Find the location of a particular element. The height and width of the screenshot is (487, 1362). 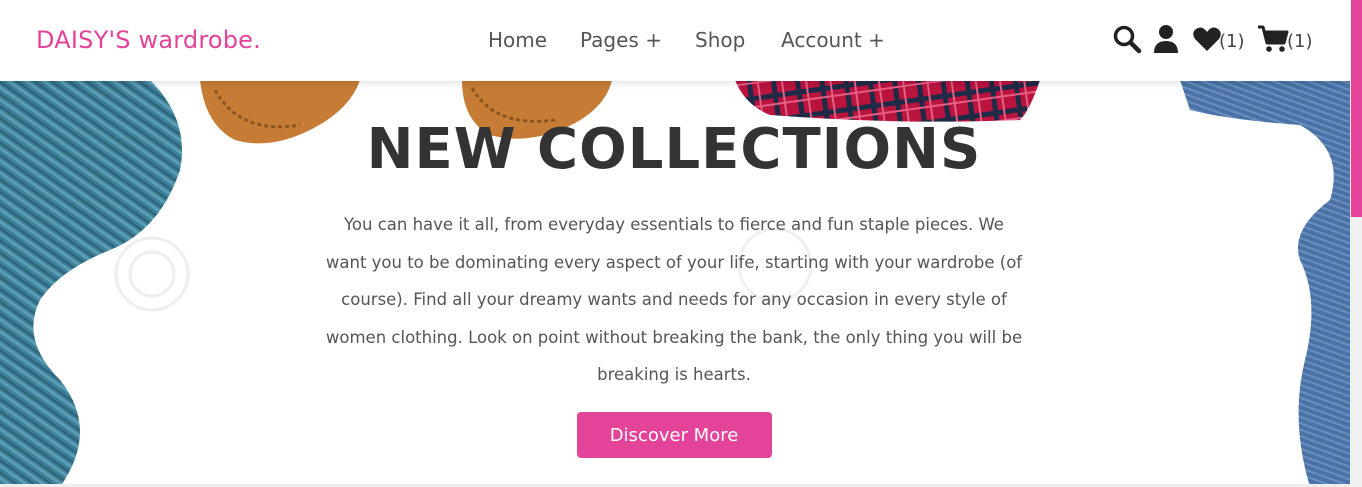

nav-item-account: Account + is located at coordinates (833, 40).